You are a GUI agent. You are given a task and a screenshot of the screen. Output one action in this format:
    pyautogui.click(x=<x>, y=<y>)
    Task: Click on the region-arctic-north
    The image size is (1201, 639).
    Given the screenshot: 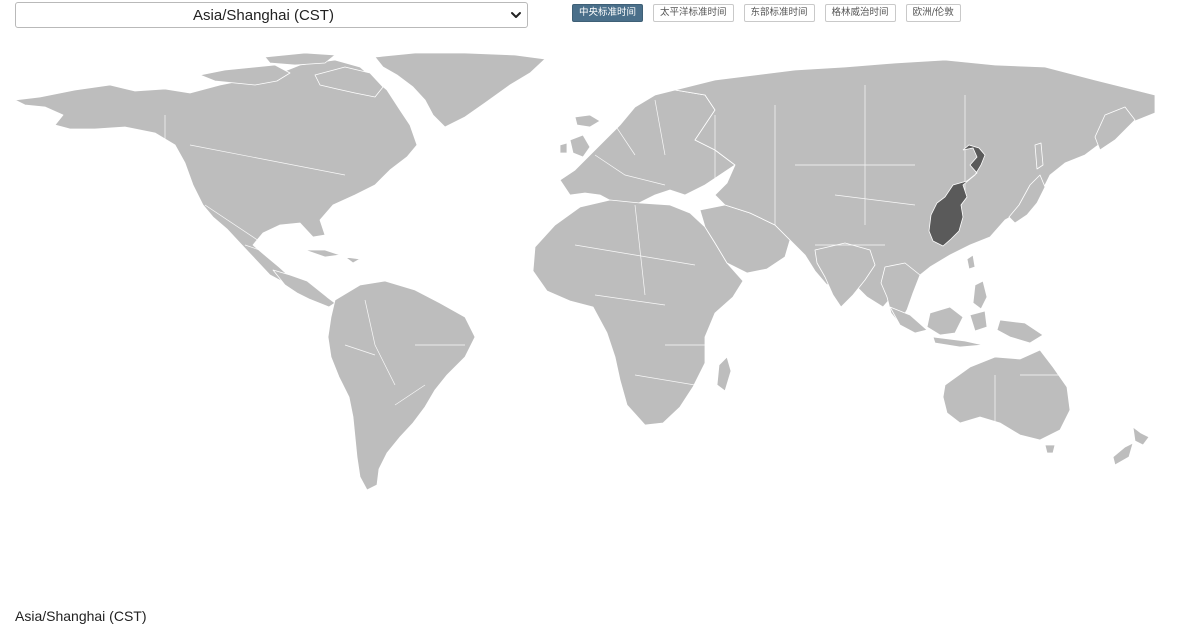 What is the action you would take?
    pyautogui.click(x=300, y=59)
    